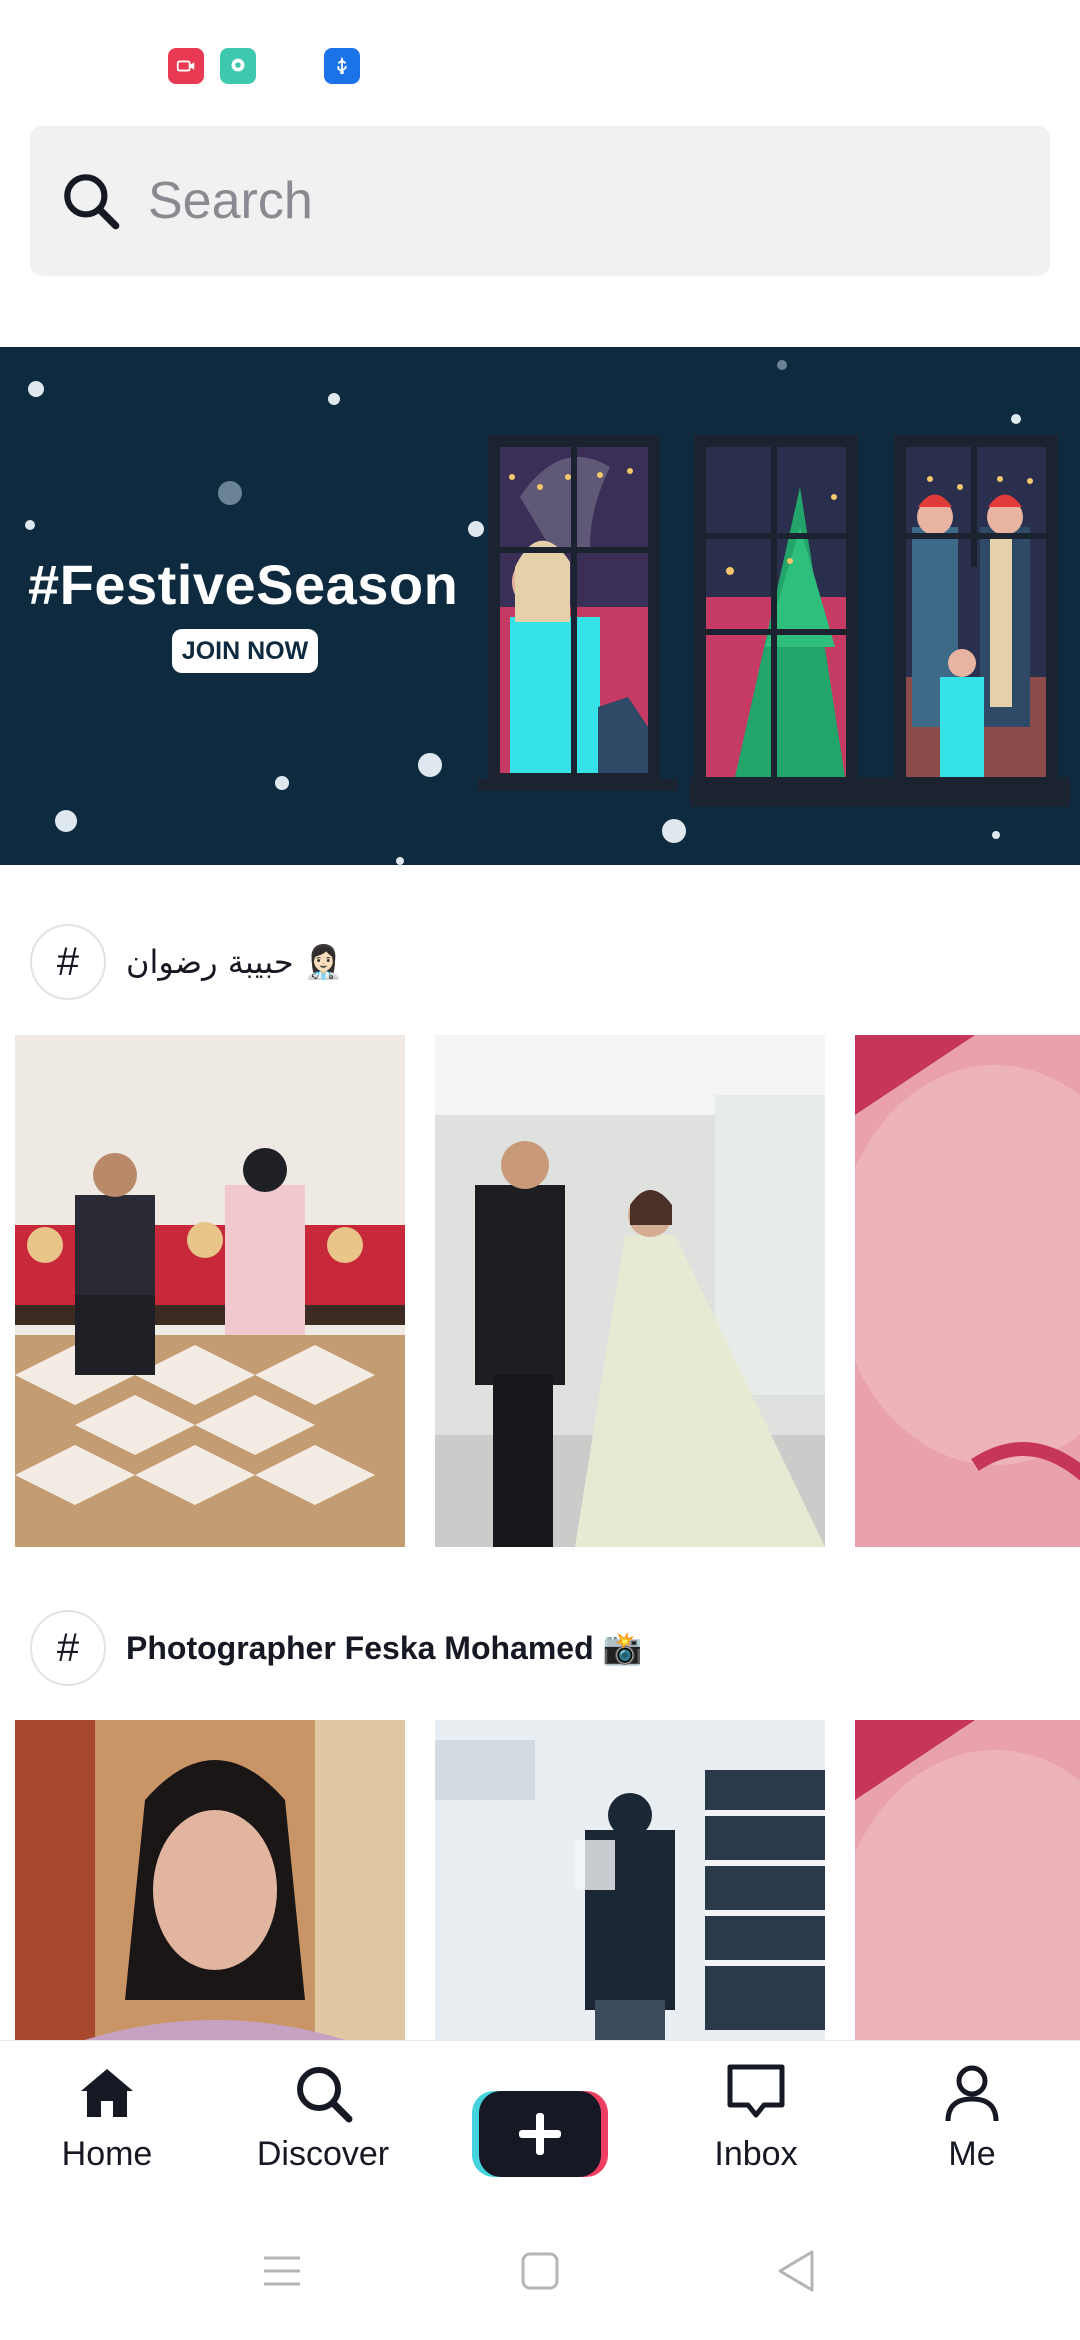  I want to click on video-row, so click(547, 1880).